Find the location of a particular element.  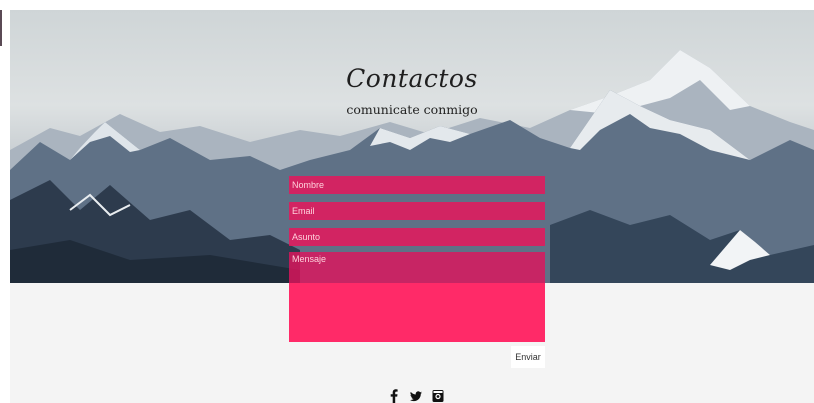

twitter-icon is located at coordinates (416, 396).